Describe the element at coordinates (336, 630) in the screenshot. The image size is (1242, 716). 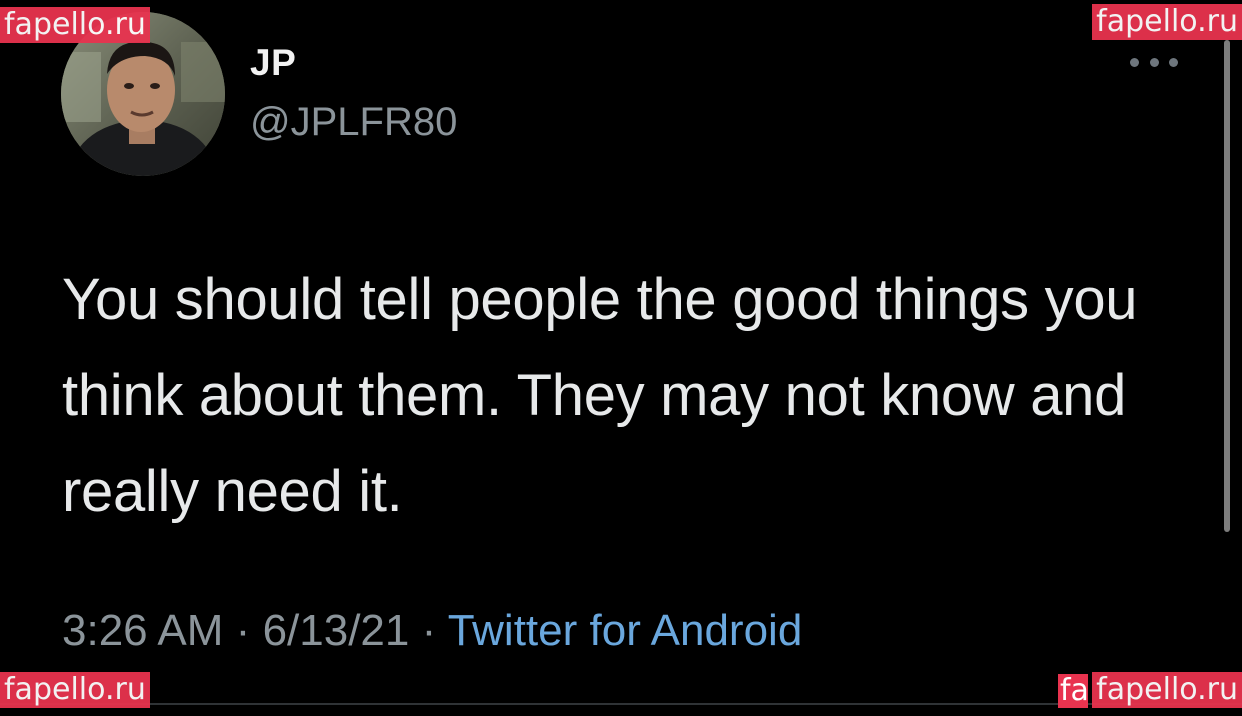
I see `tweet-date: 6/13/21` at that location.